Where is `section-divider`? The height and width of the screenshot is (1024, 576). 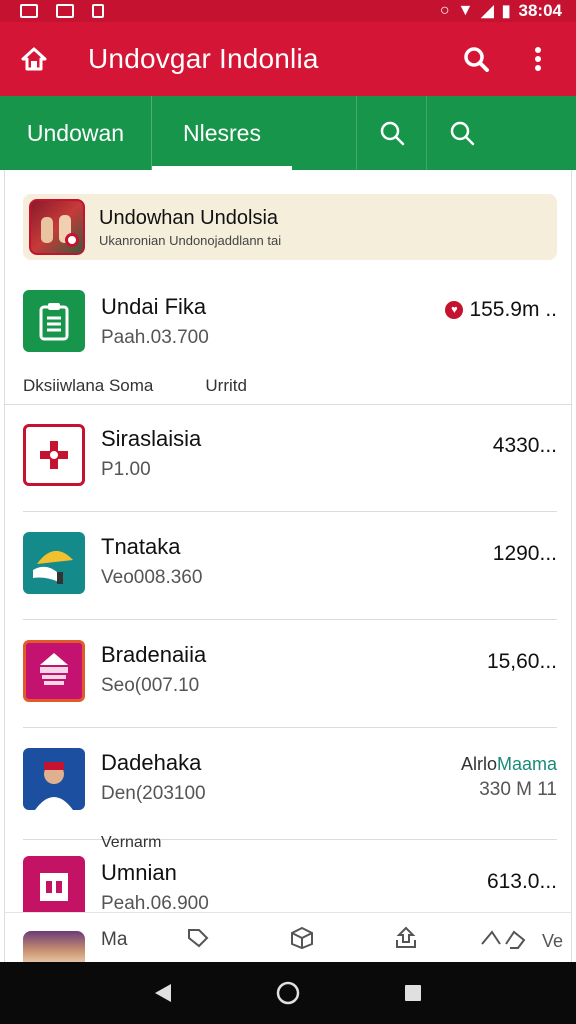 section-divider is located at coordinates (288, 404).